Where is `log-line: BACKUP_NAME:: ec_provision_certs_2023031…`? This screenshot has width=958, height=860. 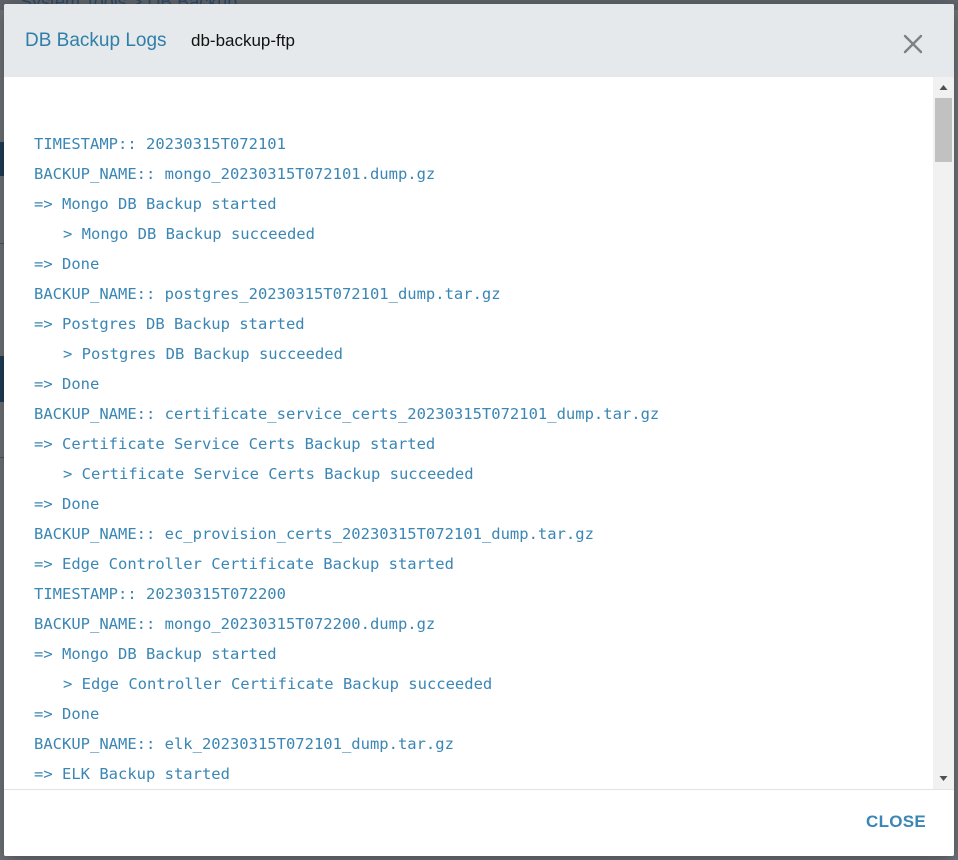 log-line: BACKUP_NAME:: ec_provision_certs_2023031… is located at coordinates (314, 534).